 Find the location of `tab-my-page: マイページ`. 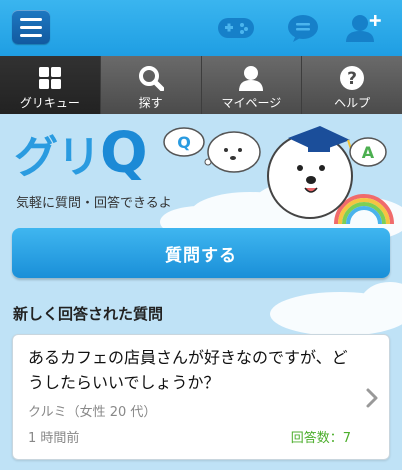

tab-my-page: マイページ is located at coordinates (251, 85).